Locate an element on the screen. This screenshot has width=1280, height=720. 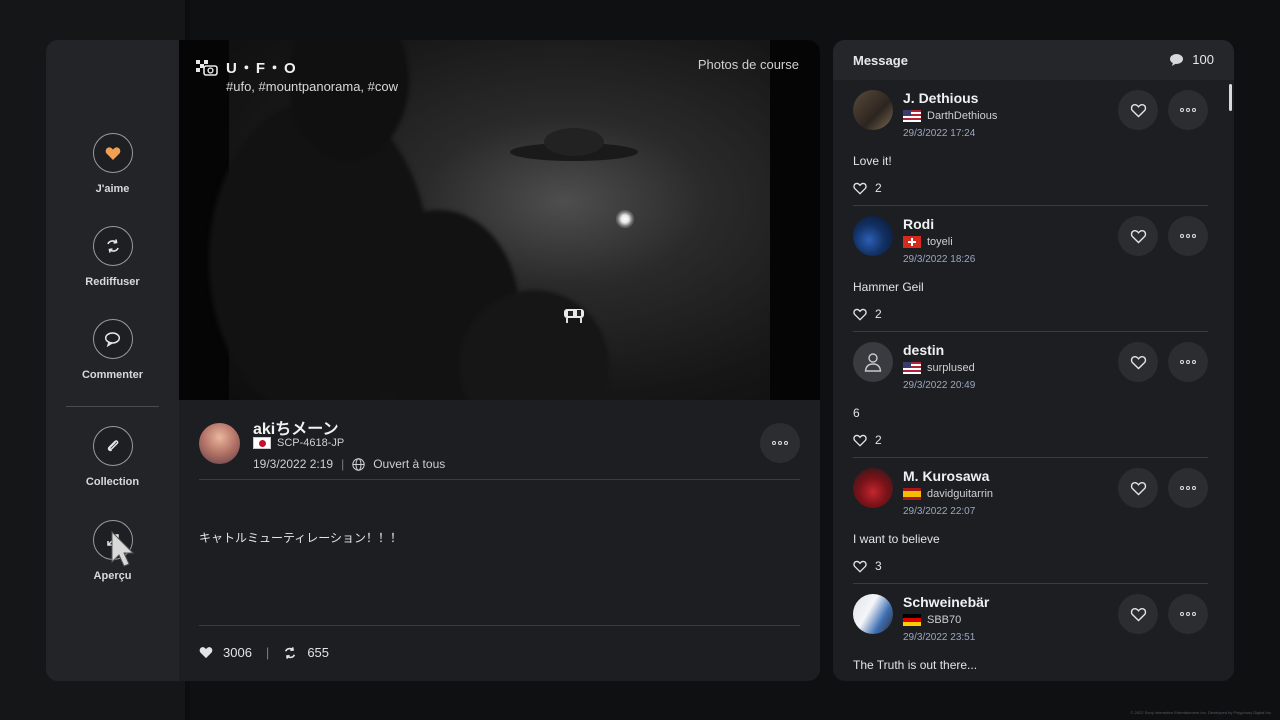
collection-action: Collection is located at coordinates (112, 457).